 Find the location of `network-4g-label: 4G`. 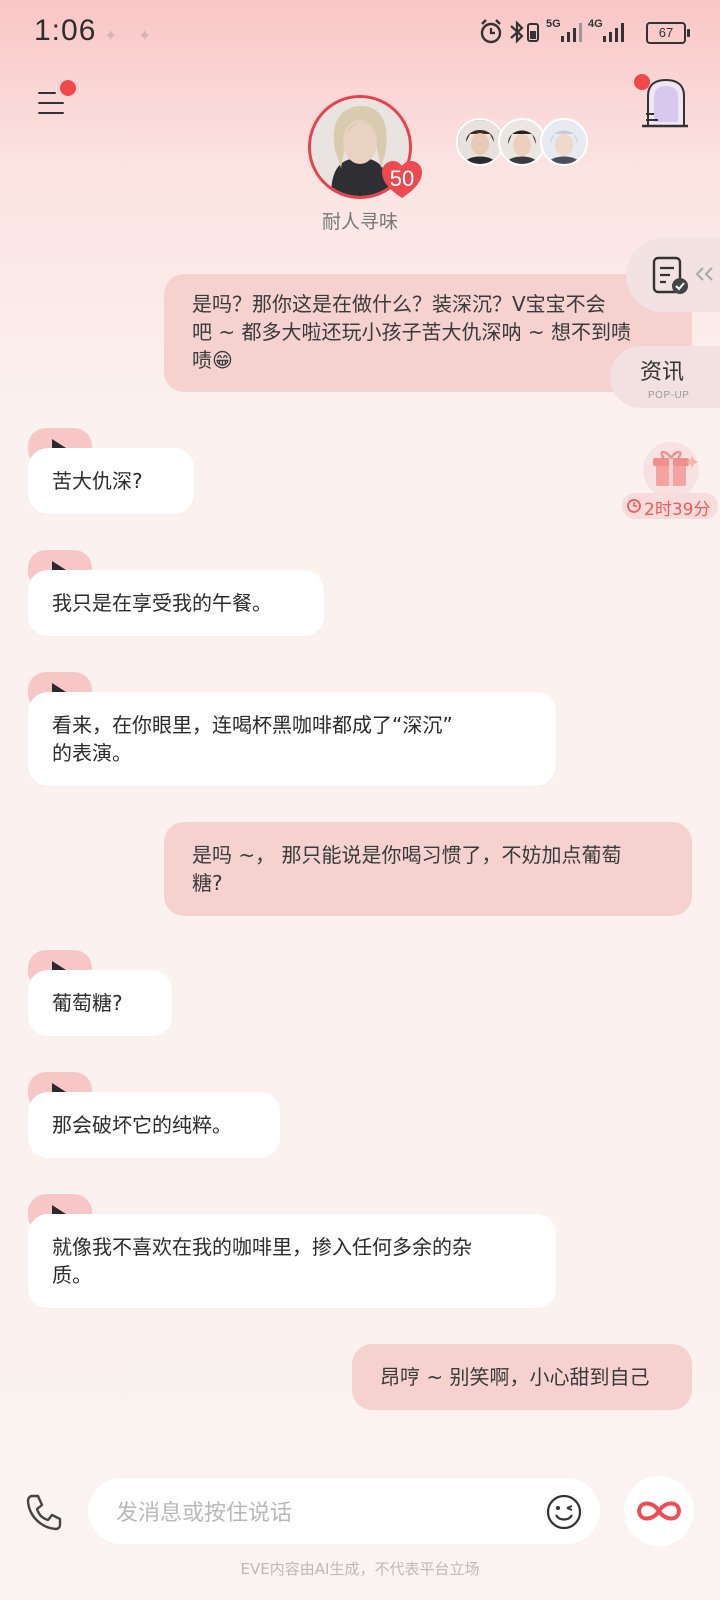

network-4g-label: 4G is located at coordinates (595, 24).